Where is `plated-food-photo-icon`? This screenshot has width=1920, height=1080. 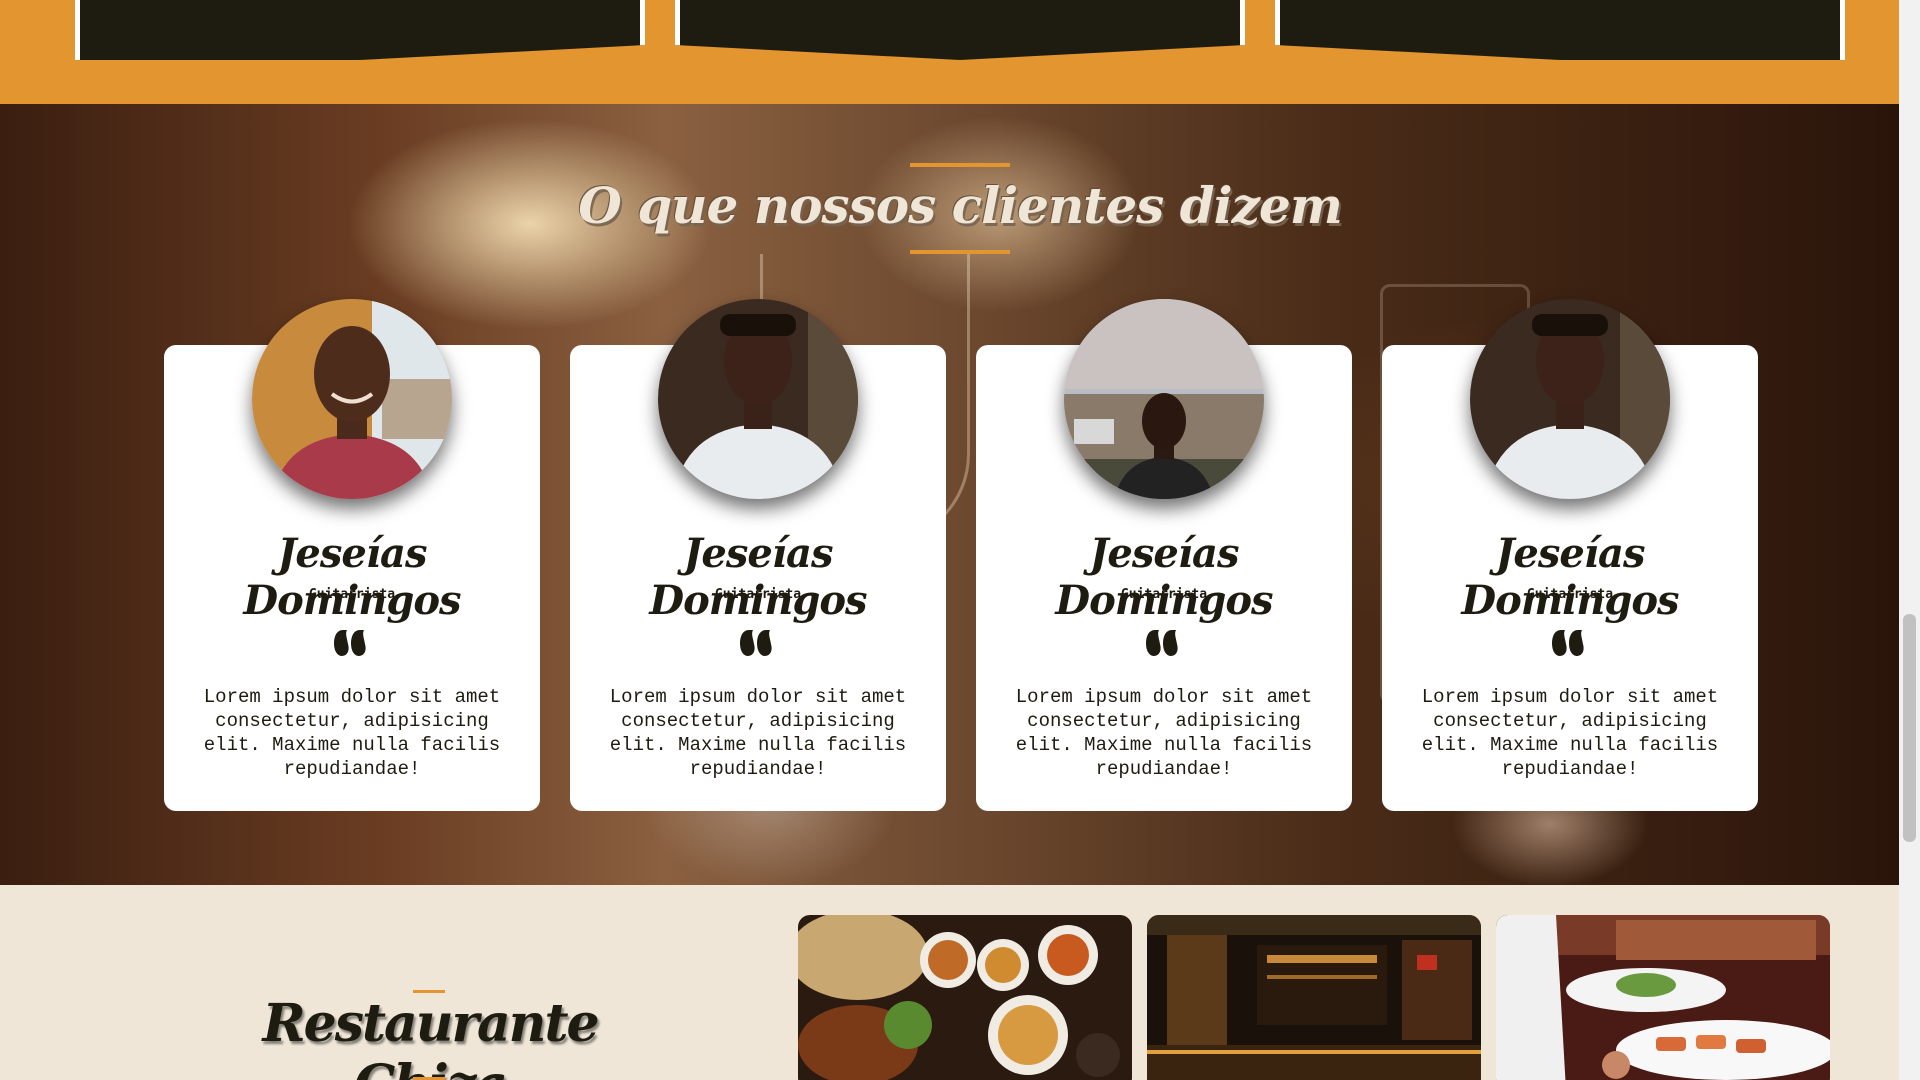
plated-food-photo-icon is located at coordinates (1663, 997).